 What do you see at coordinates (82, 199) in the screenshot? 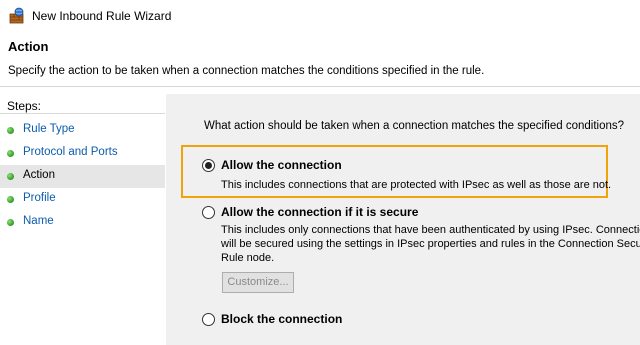
I see `step-profile: Profile` at bounding box center [82, 199].